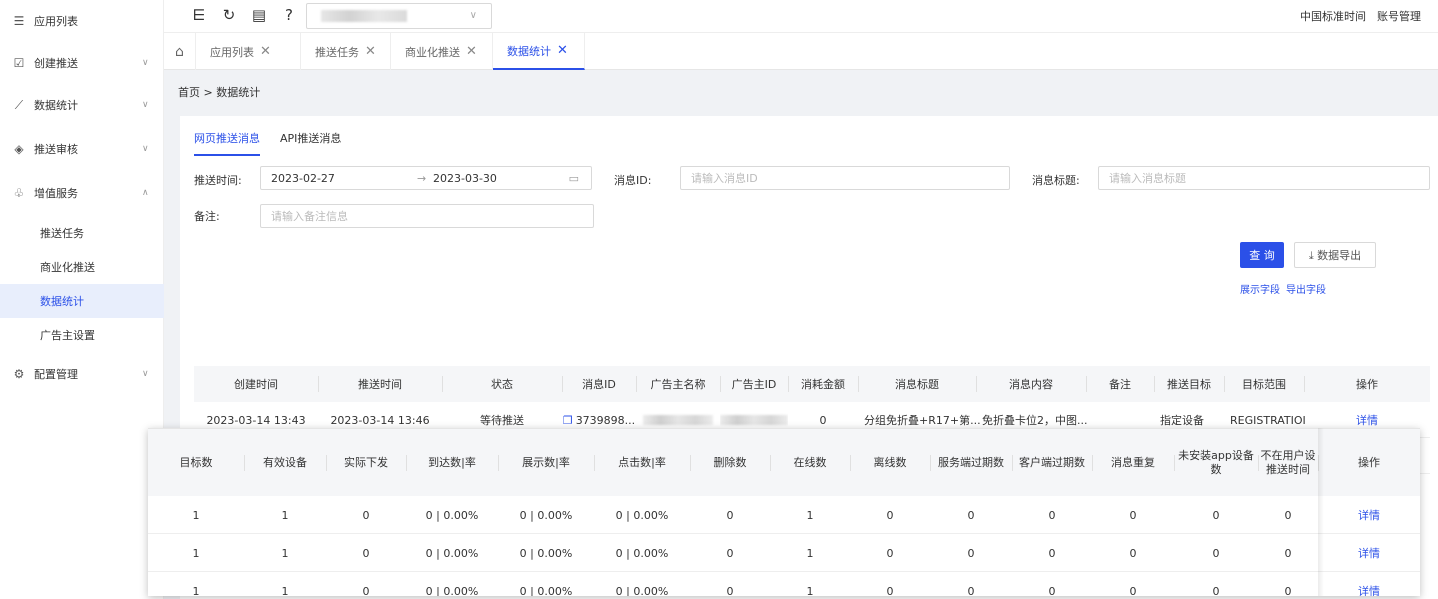 The height and width of the screenshot is (599, 1438). Describe the element at coordinates (465, 178) in the screenshot. I see `date-end: 2023-03-30` at that location.